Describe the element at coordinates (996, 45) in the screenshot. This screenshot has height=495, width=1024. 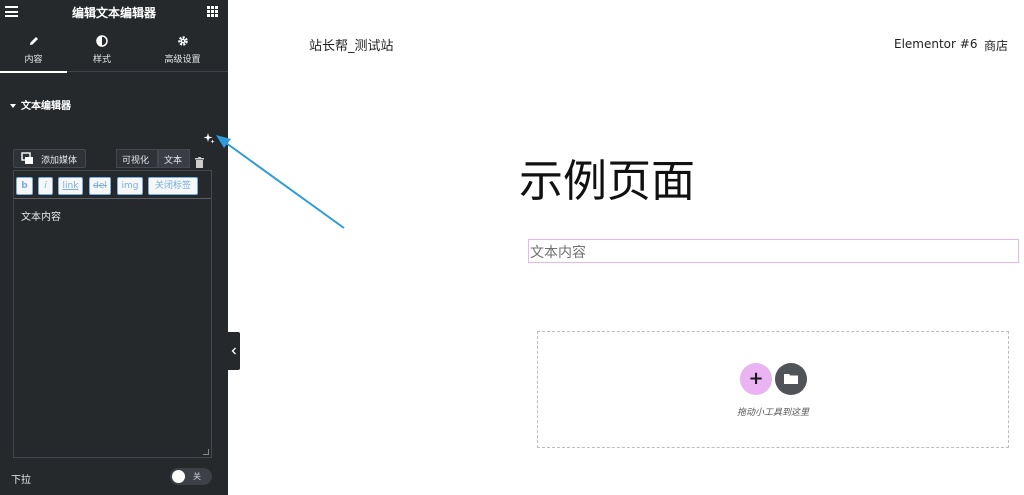
I see `nav-link-shop: 商店` at that location.